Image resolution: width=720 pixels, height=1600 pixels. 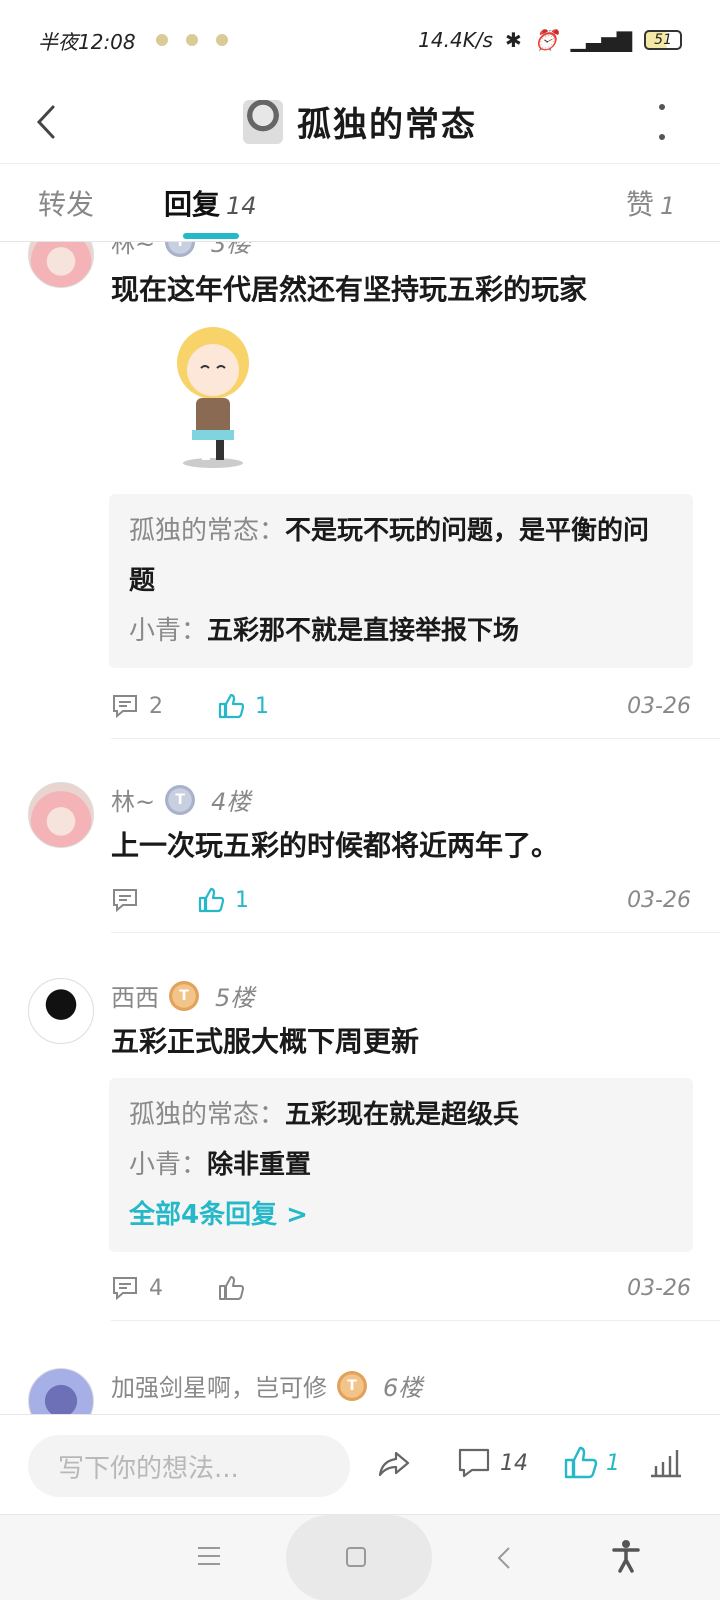 I want to click on tab-likes-label: 赞, so click(x=640, y=204).